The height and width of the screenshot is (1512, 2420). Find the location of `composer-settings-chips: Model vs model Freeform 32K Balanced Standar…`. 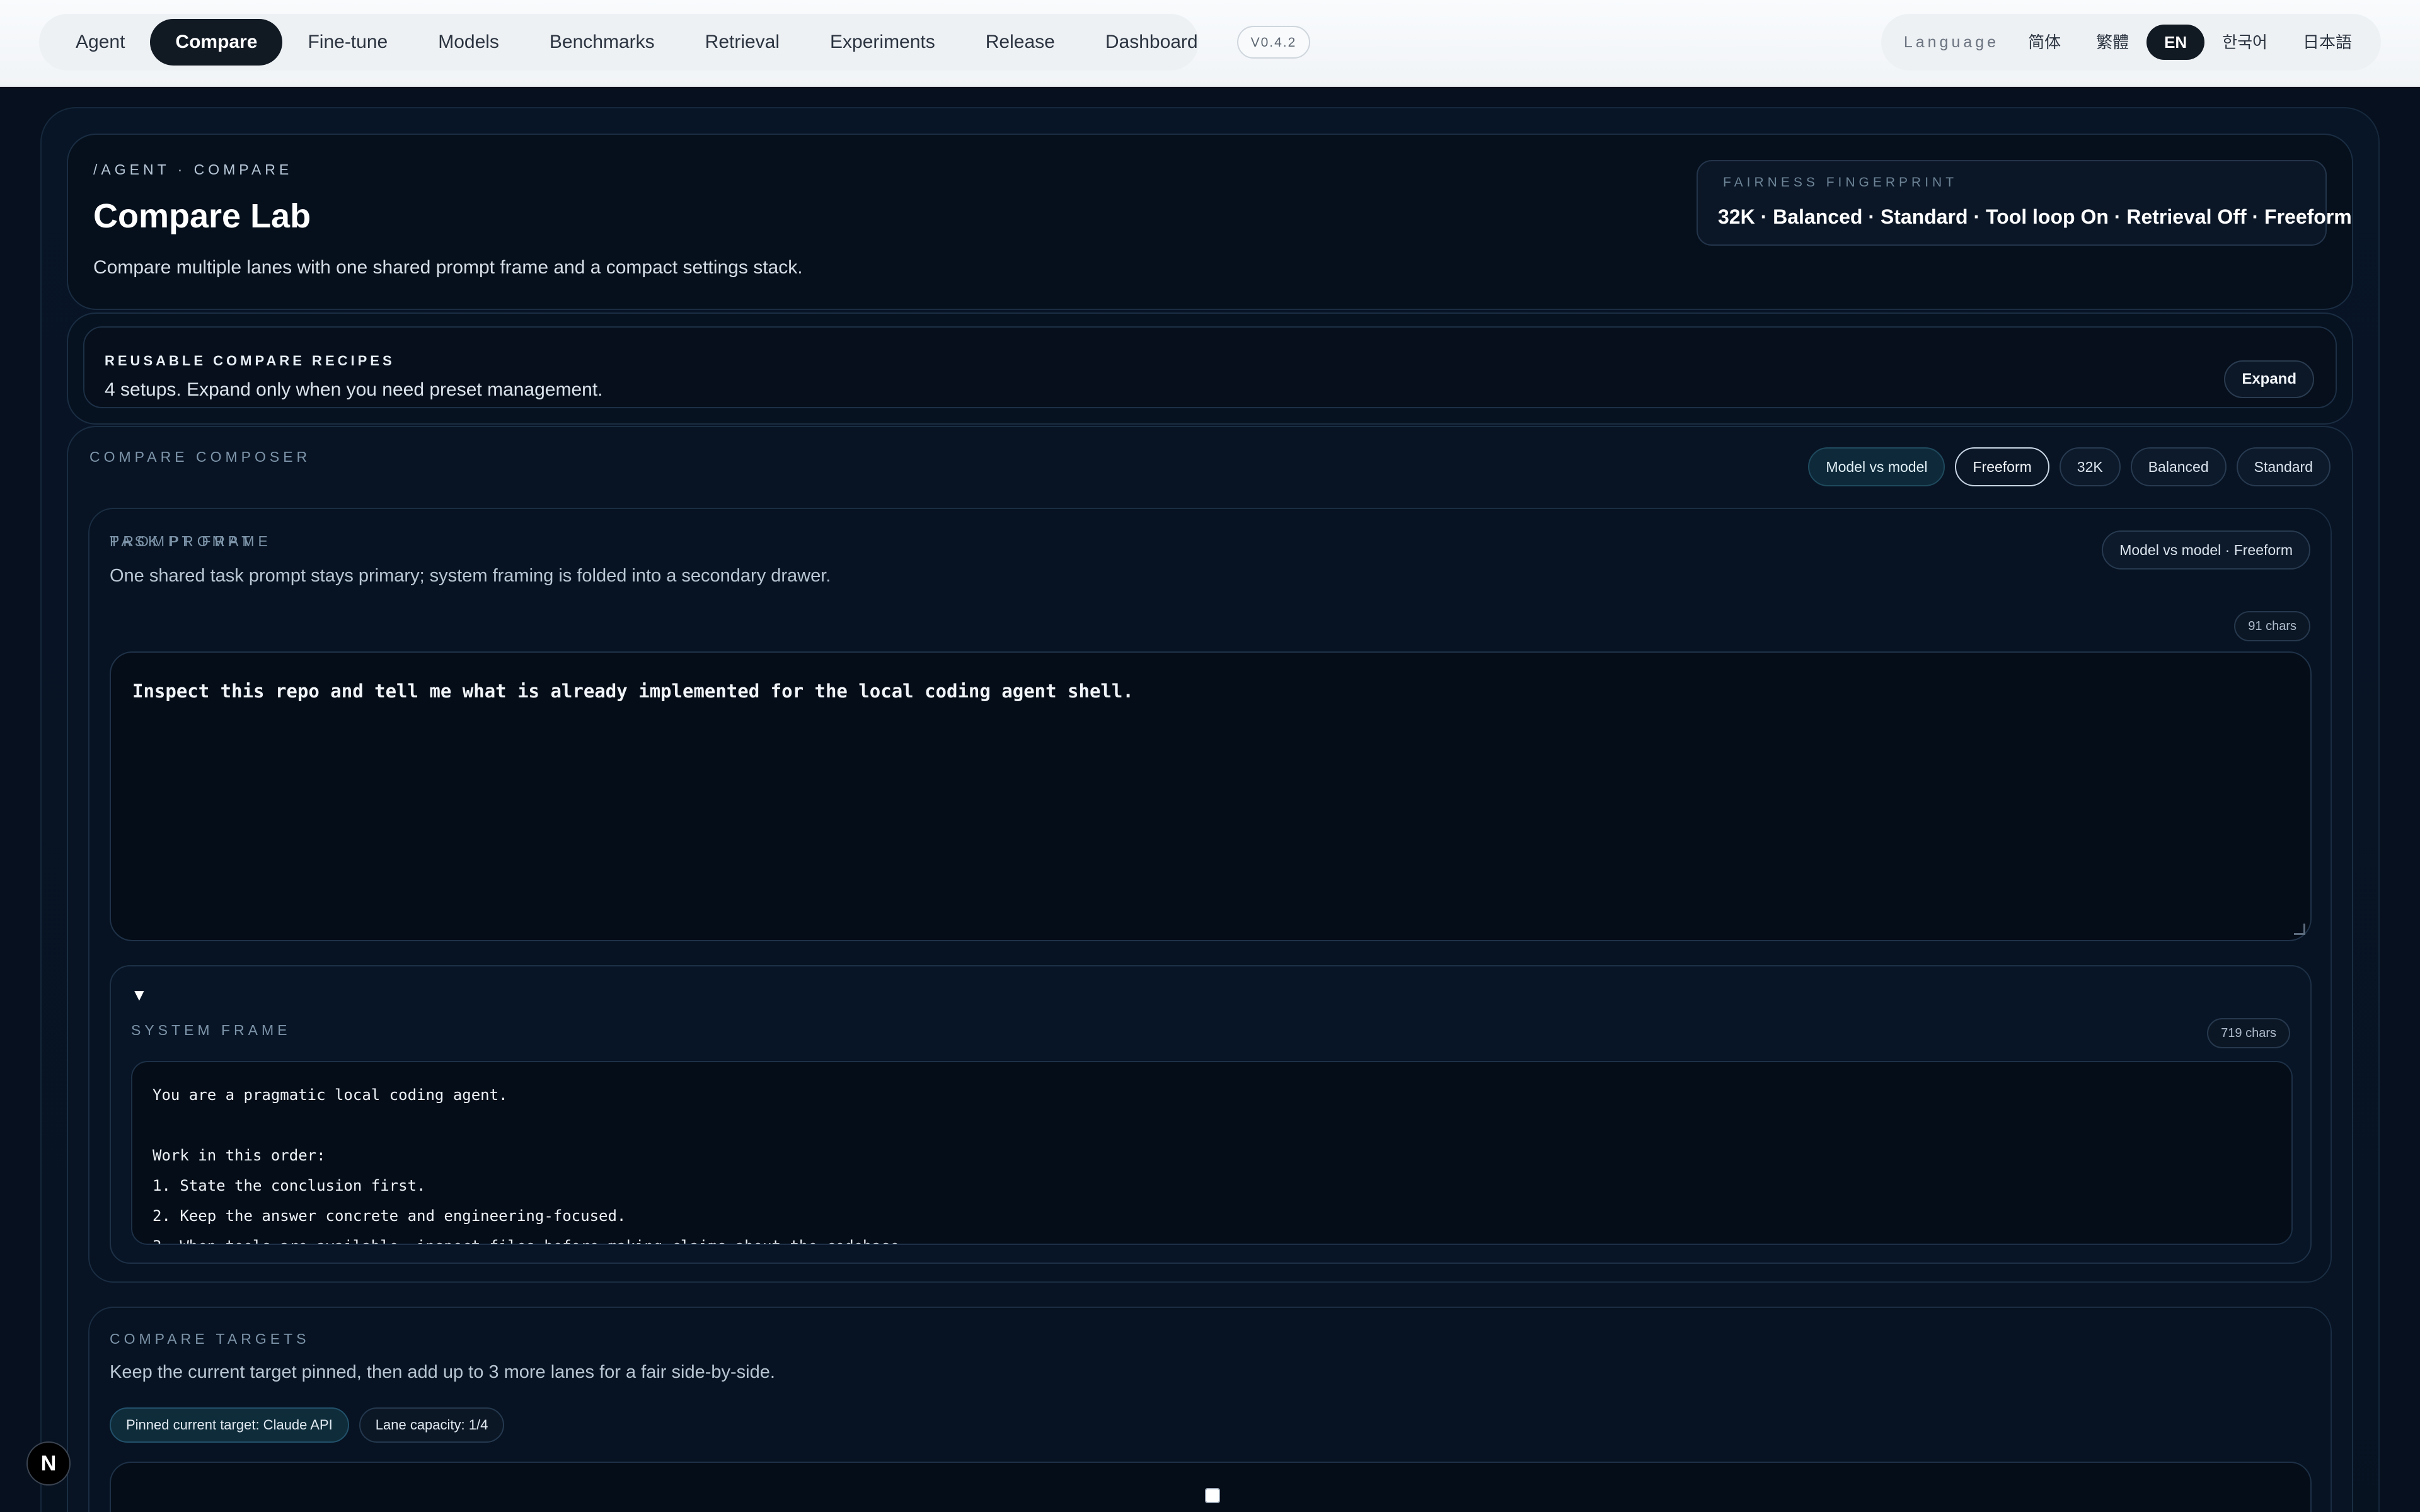

composer-settings-chips: Model vs model Freeform 32K Balanced Standar… is located at coordinates (2069, 466).